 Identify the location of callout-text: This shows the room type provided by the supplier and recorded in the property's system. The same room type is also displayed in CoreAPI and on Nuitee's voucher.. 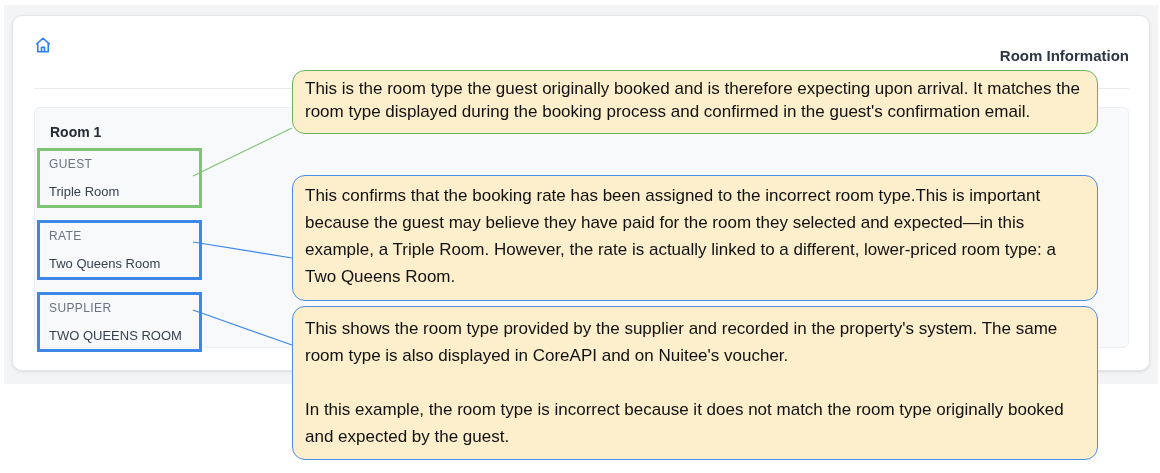
(682, 342).